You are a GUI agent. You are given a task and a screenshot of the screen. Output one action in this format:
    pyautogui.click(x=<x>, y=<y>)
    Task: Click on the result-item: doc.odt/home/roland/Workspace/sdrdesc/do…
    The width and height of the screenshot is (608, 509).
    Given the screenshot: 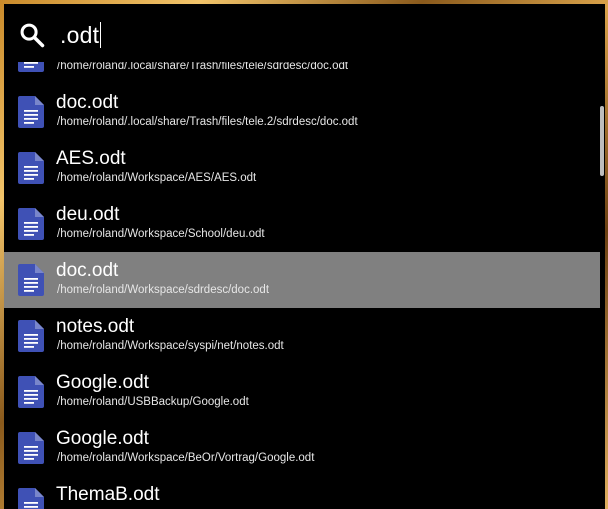 What is the action you would take?
    pyautogui.click(x=302, y=280)
    